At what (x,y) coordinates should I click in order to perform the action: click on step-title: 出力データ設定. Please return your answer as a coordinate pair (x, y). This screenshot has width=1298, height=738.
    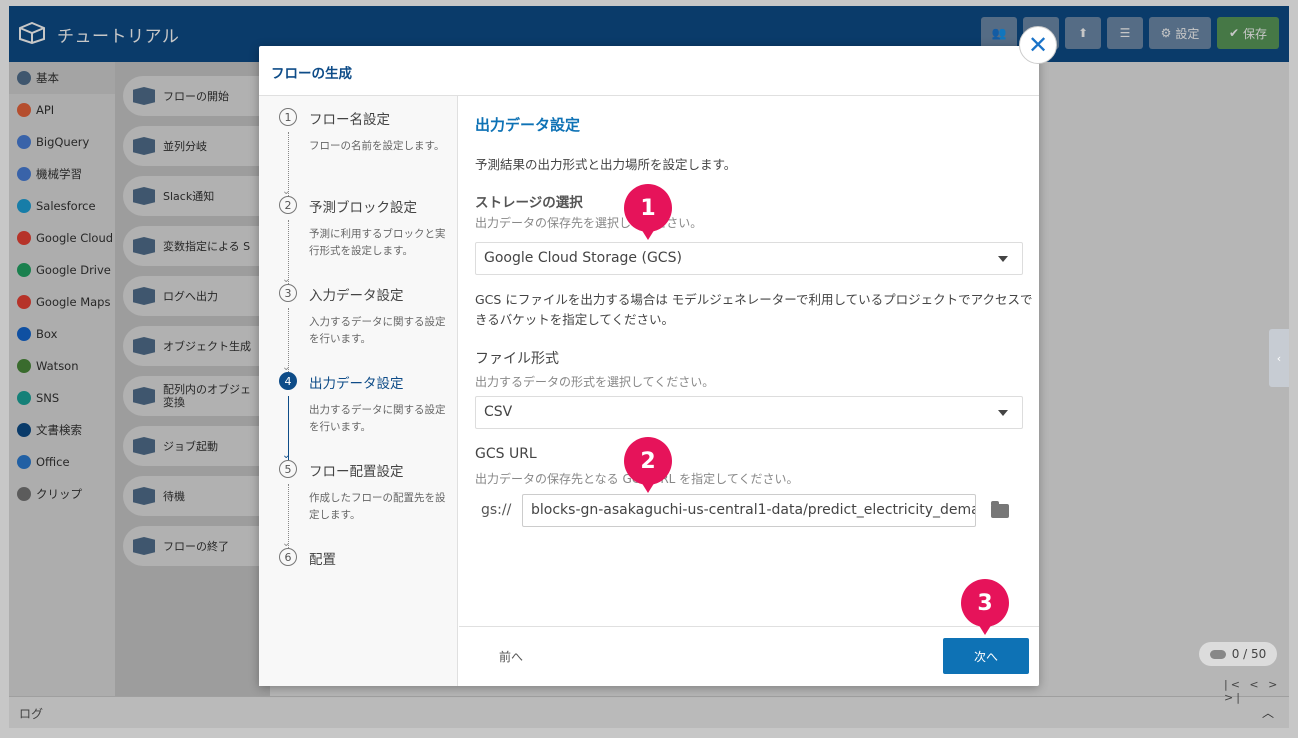
    Looking at the image, I should click on (356, 384).